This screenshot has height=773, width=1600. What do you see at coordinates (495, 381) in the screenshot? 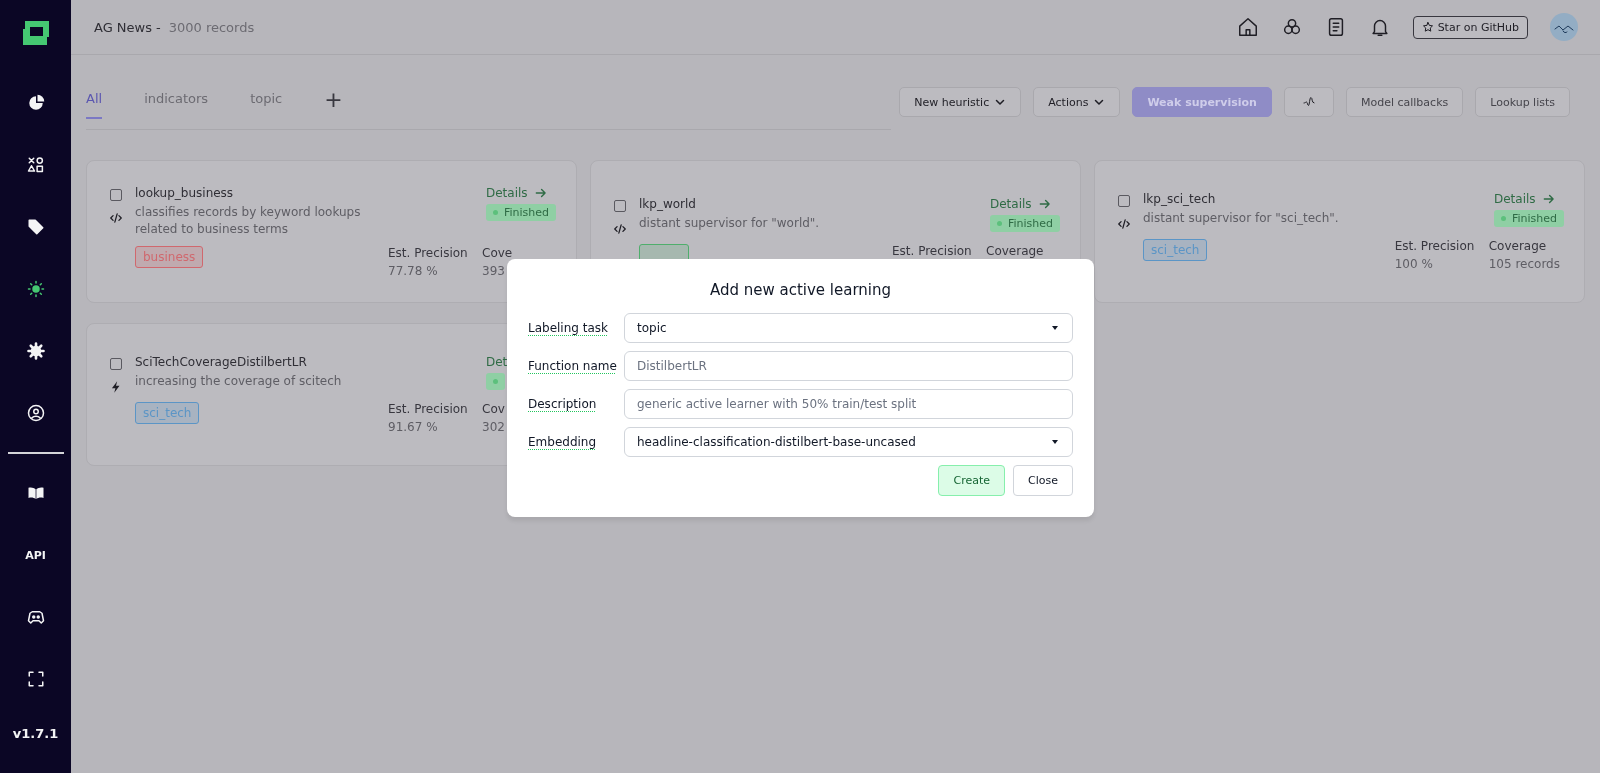
I see `status-badge` at bounding box center [495, 381].